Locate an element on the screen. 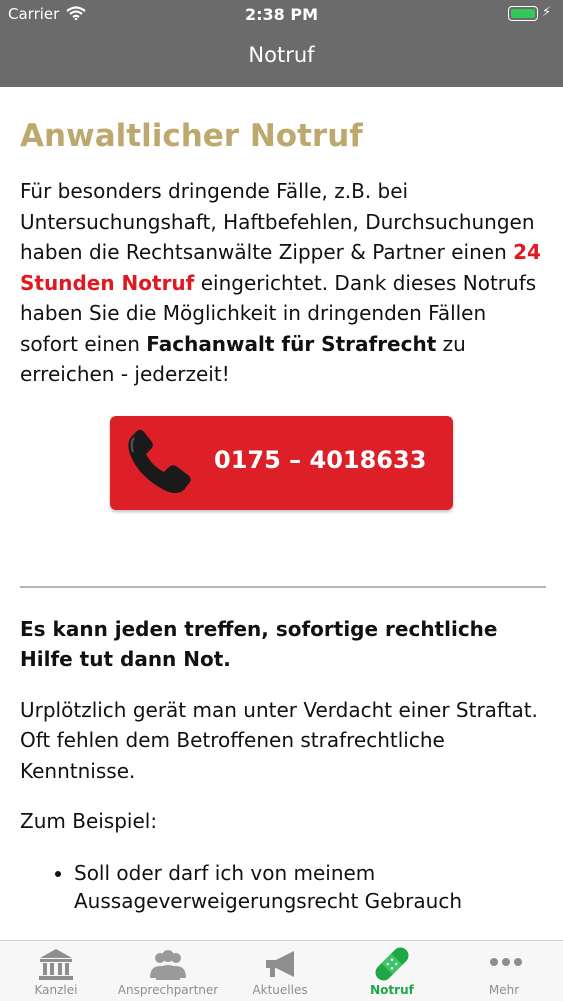 This screenshot has height=1001, width=563. building-icon is located at coordinates (56, 964).